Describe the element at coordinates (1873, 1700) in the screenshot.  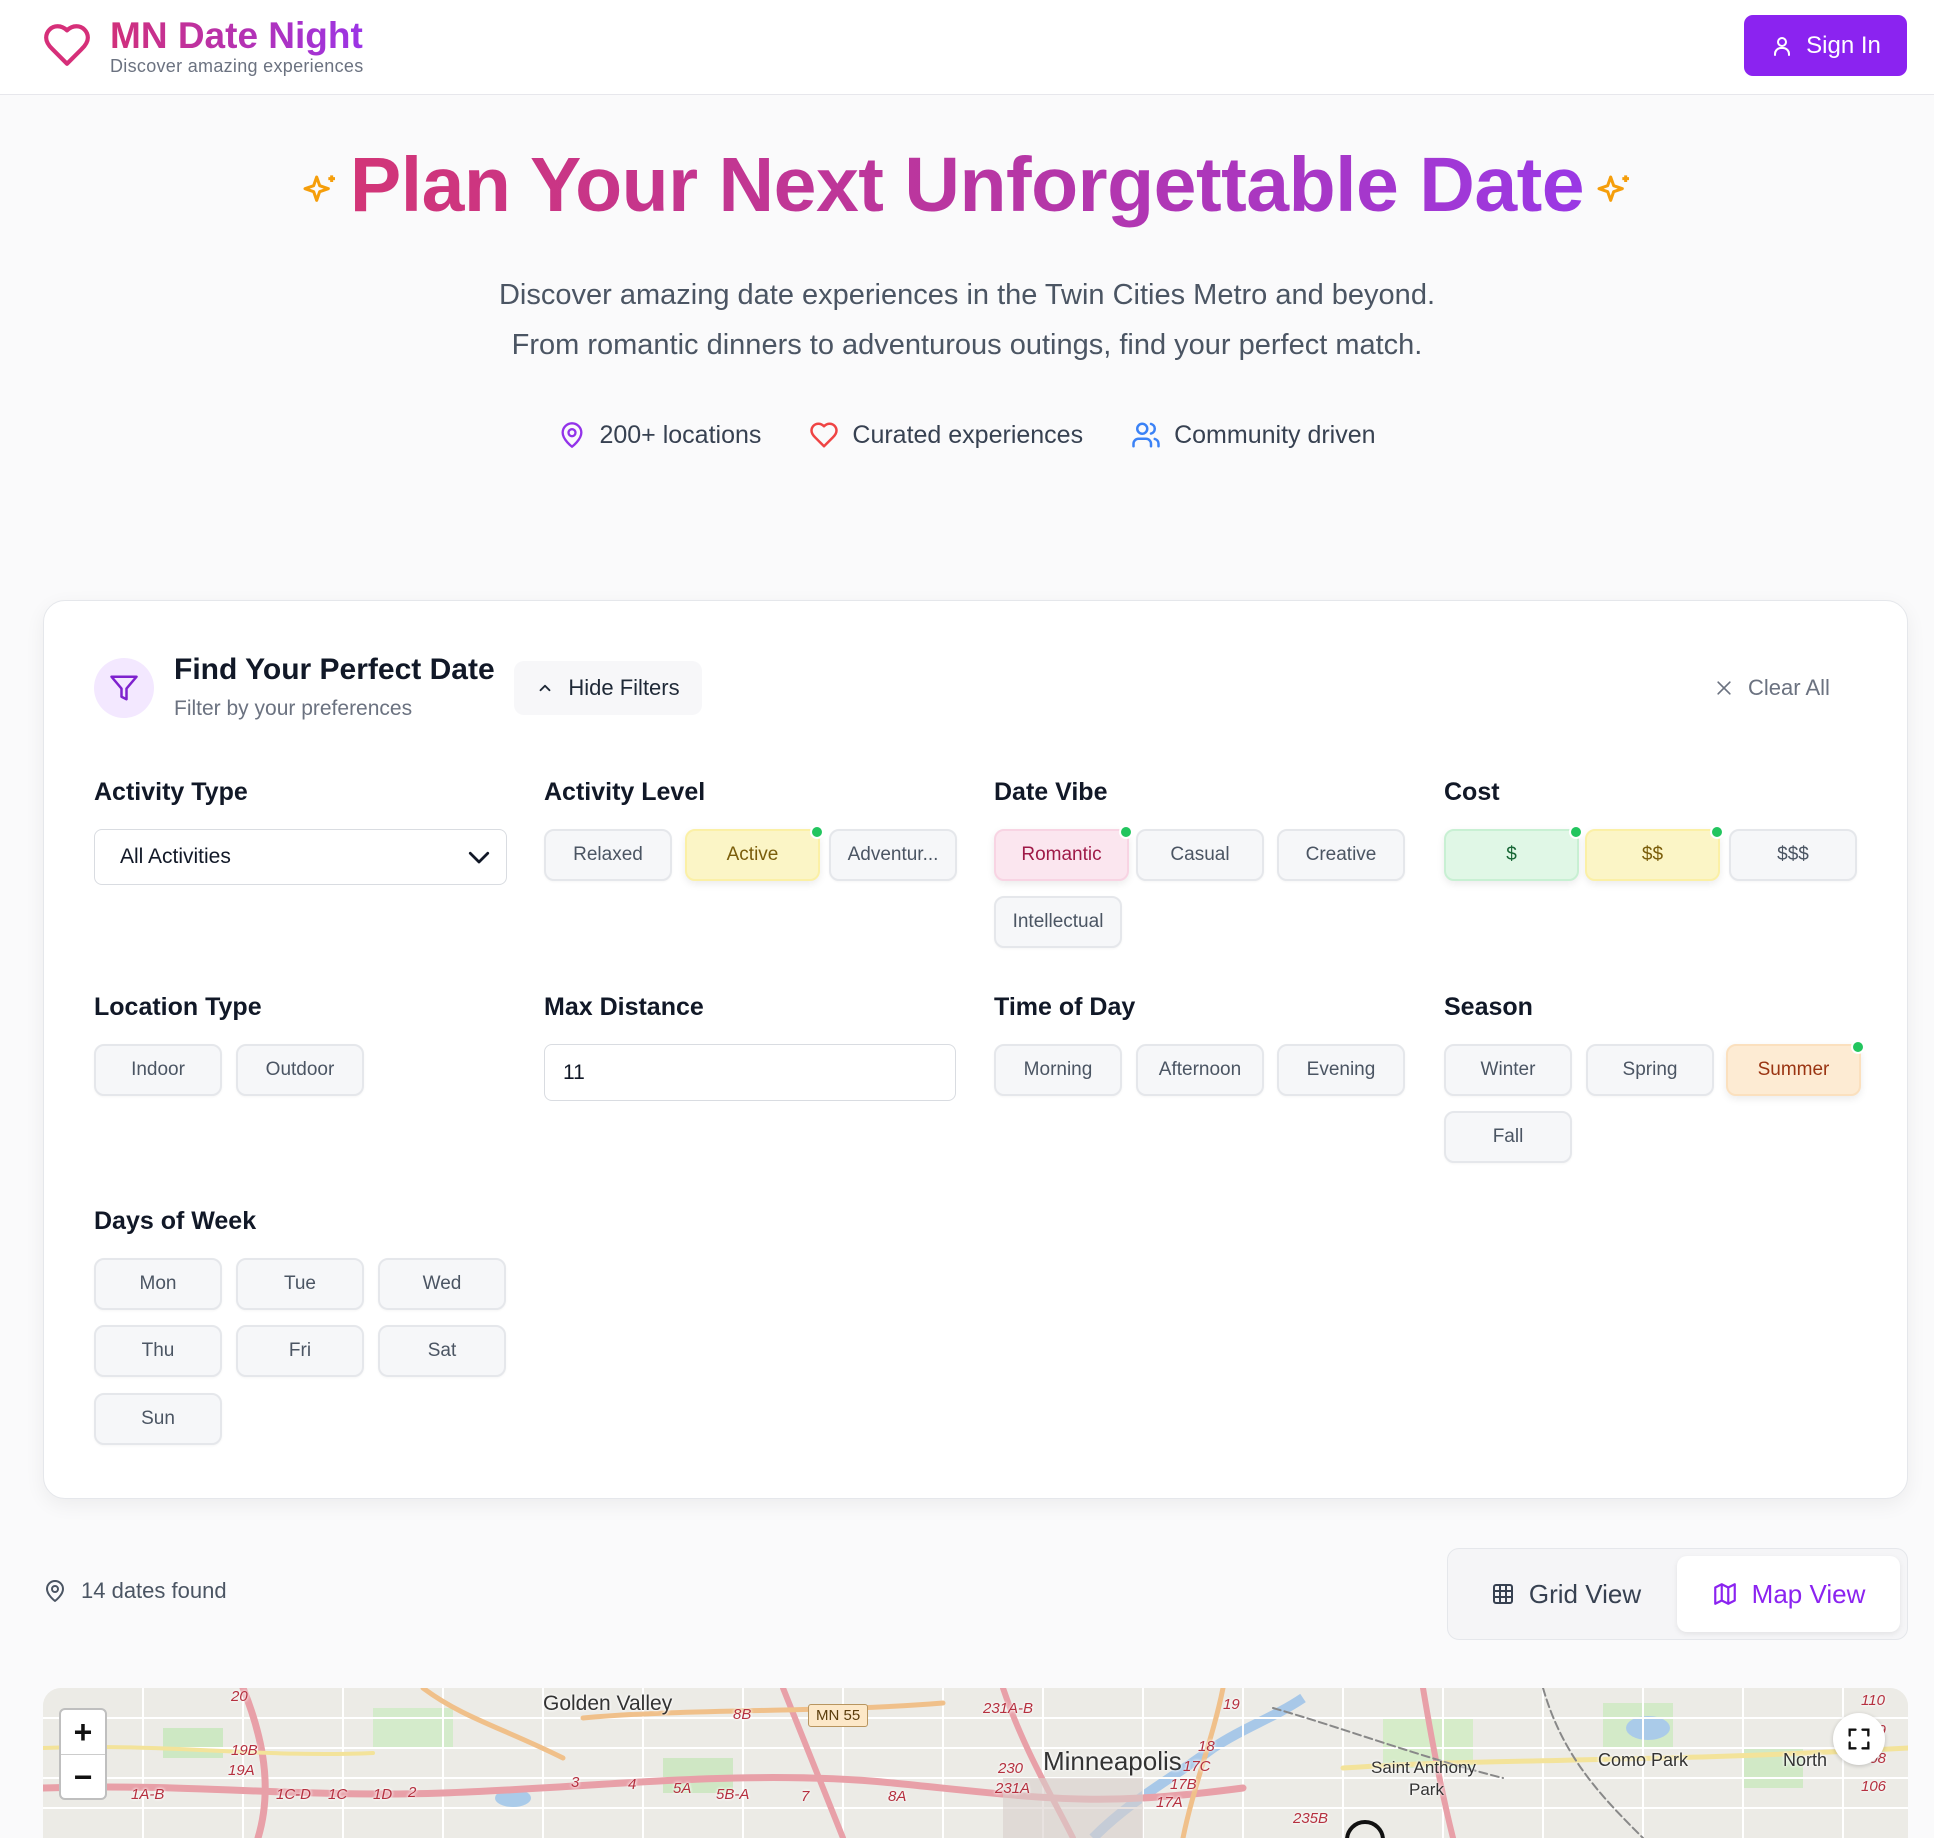
I see `road-label: 110` at that location.